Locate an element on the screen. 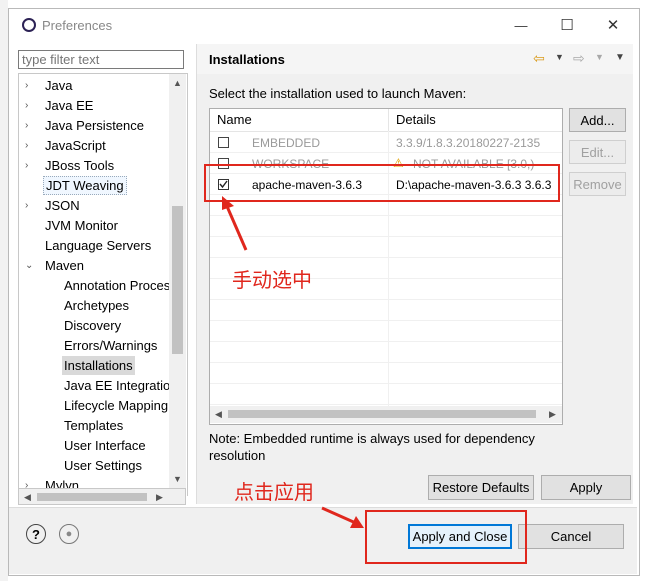 This screenshot has height=581, width=670. tree-item-label: Language Servers is located at coordinates (98, 245).